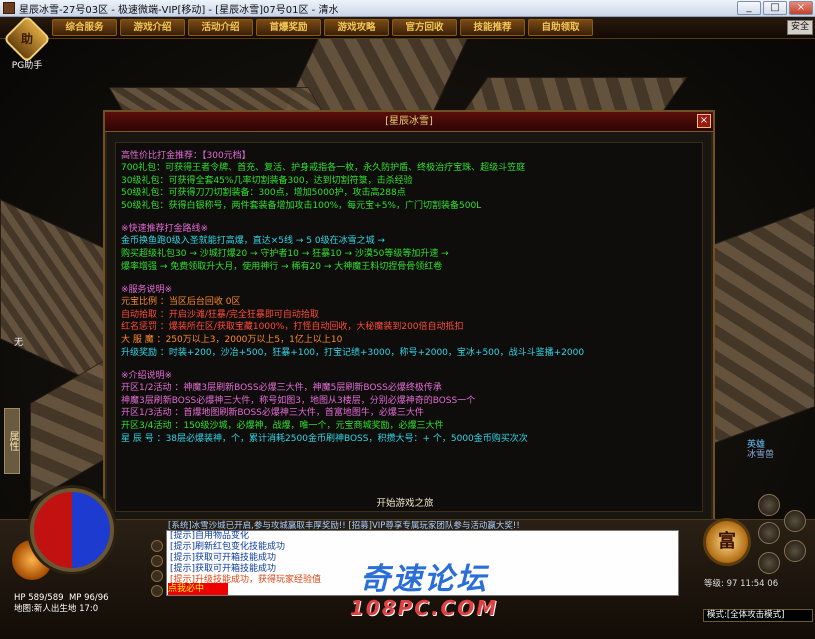  I want to click on mp-value: MP 96/96, so click(88, 598).